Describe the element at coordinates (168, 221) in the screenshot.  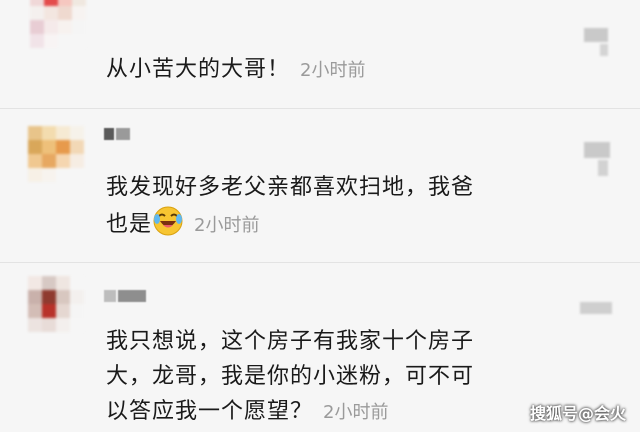
I see `laughing-tears-emoji-icon` at that location.